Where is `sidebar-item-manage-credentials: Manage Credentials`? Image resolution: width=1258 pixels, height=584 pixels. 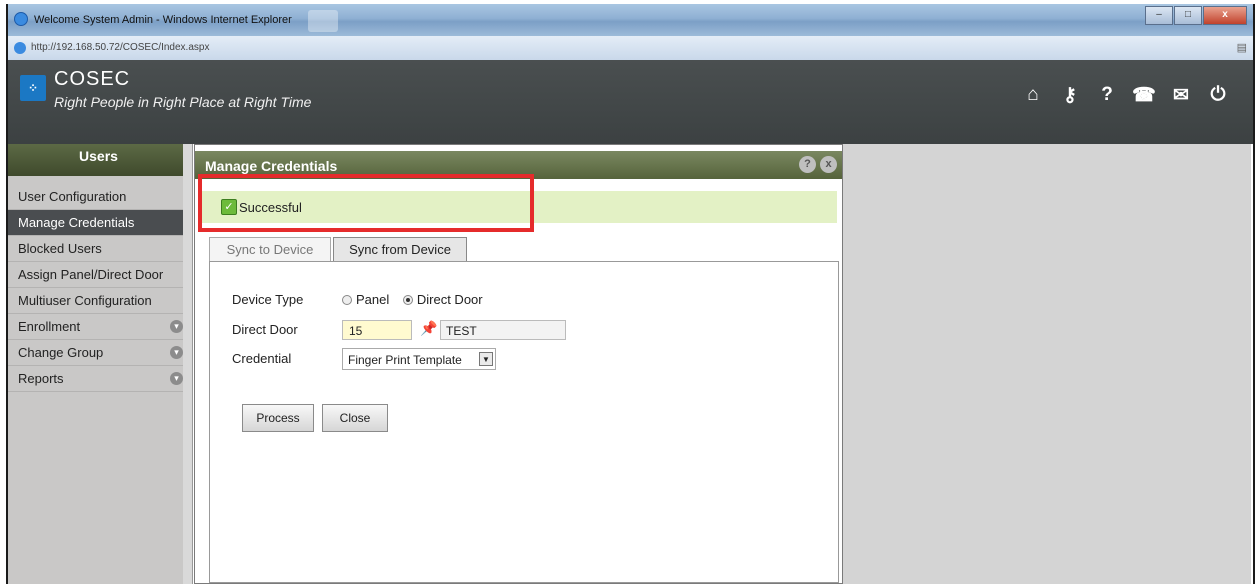
sidebar-item-manage-credentials: Manage Credentials is located at coordinates (98, 223).